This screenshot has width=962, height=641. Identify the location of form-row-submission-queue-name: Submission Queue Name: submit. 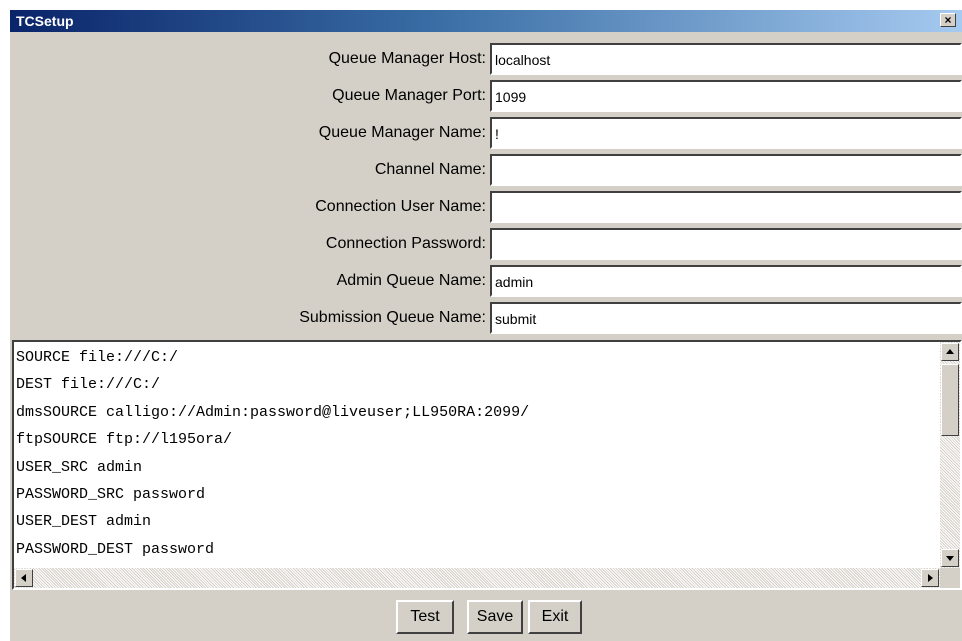
(486, 319).